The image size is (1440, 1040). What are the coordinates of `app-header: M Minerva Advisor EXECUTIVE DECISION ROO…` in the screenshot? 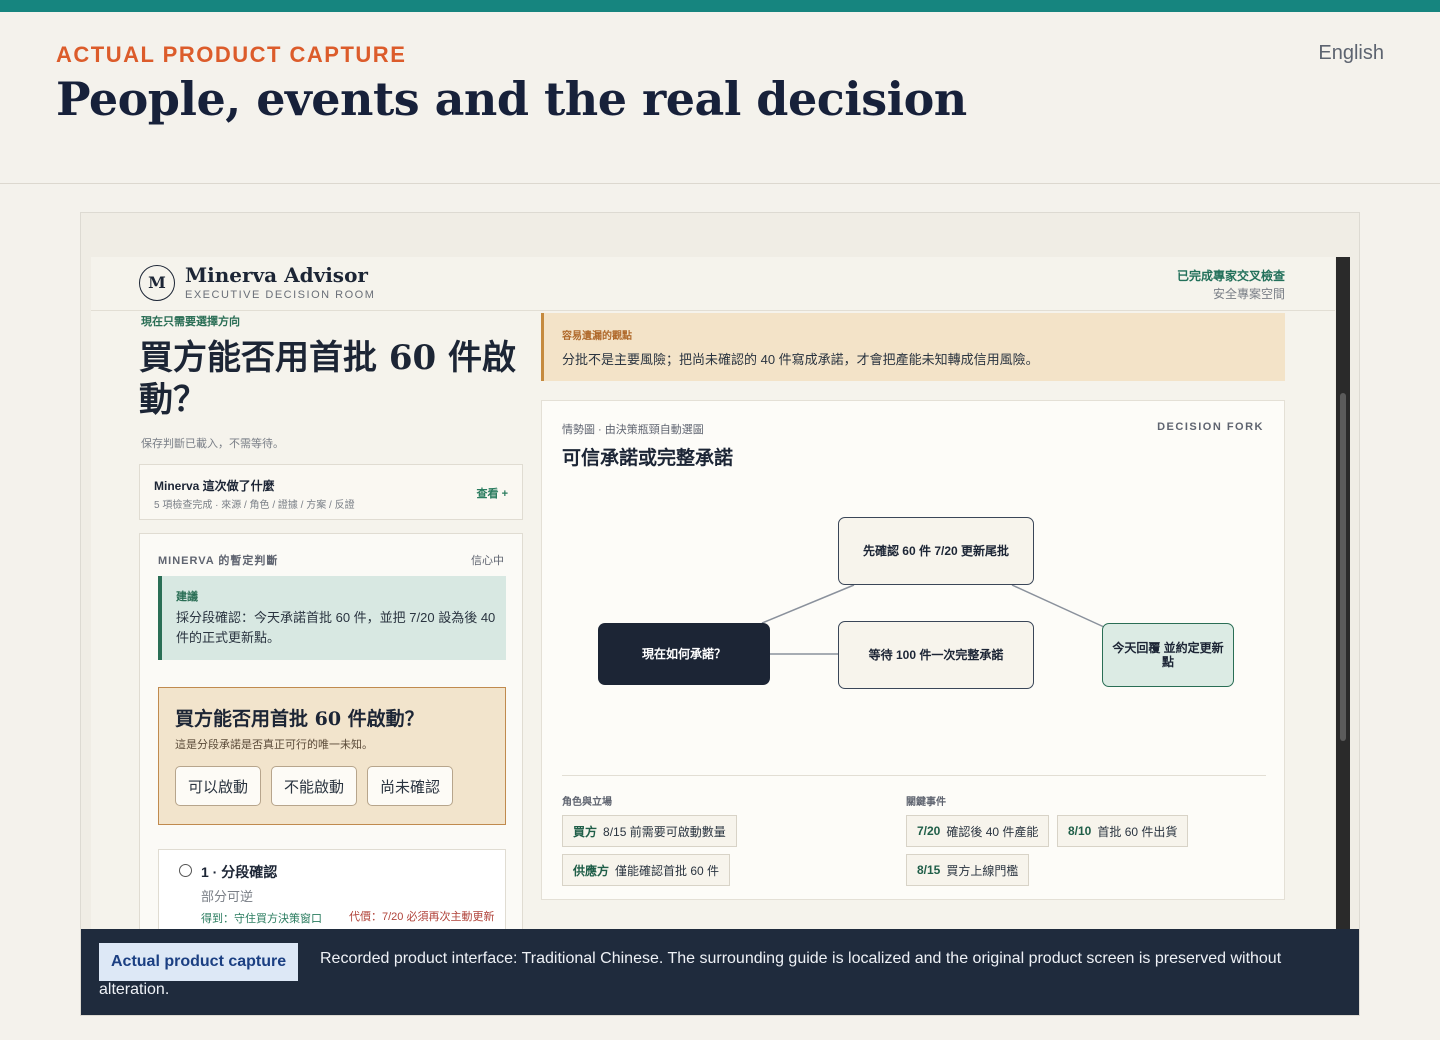 It's located at (713, 284).